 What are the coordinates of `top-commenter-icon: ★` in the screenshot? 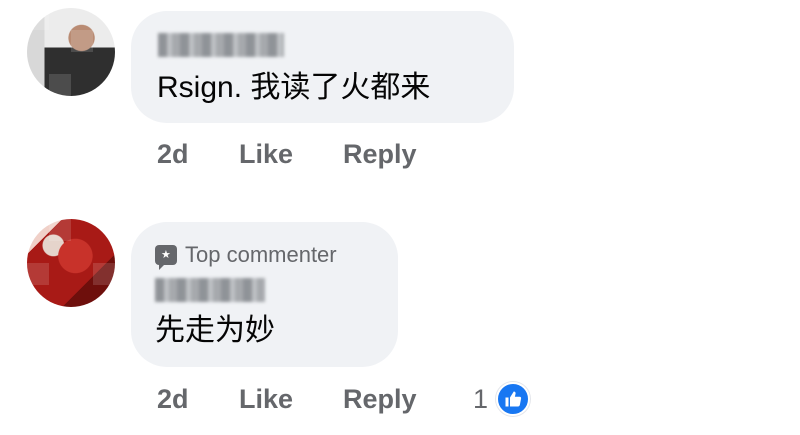 It's located at (166, 257).